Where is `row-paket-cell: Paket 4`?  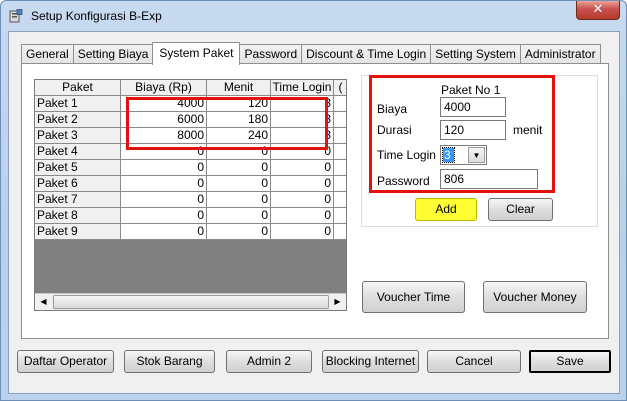
row-paket-cell: Paket 4 is located at coordinates (78, 152).